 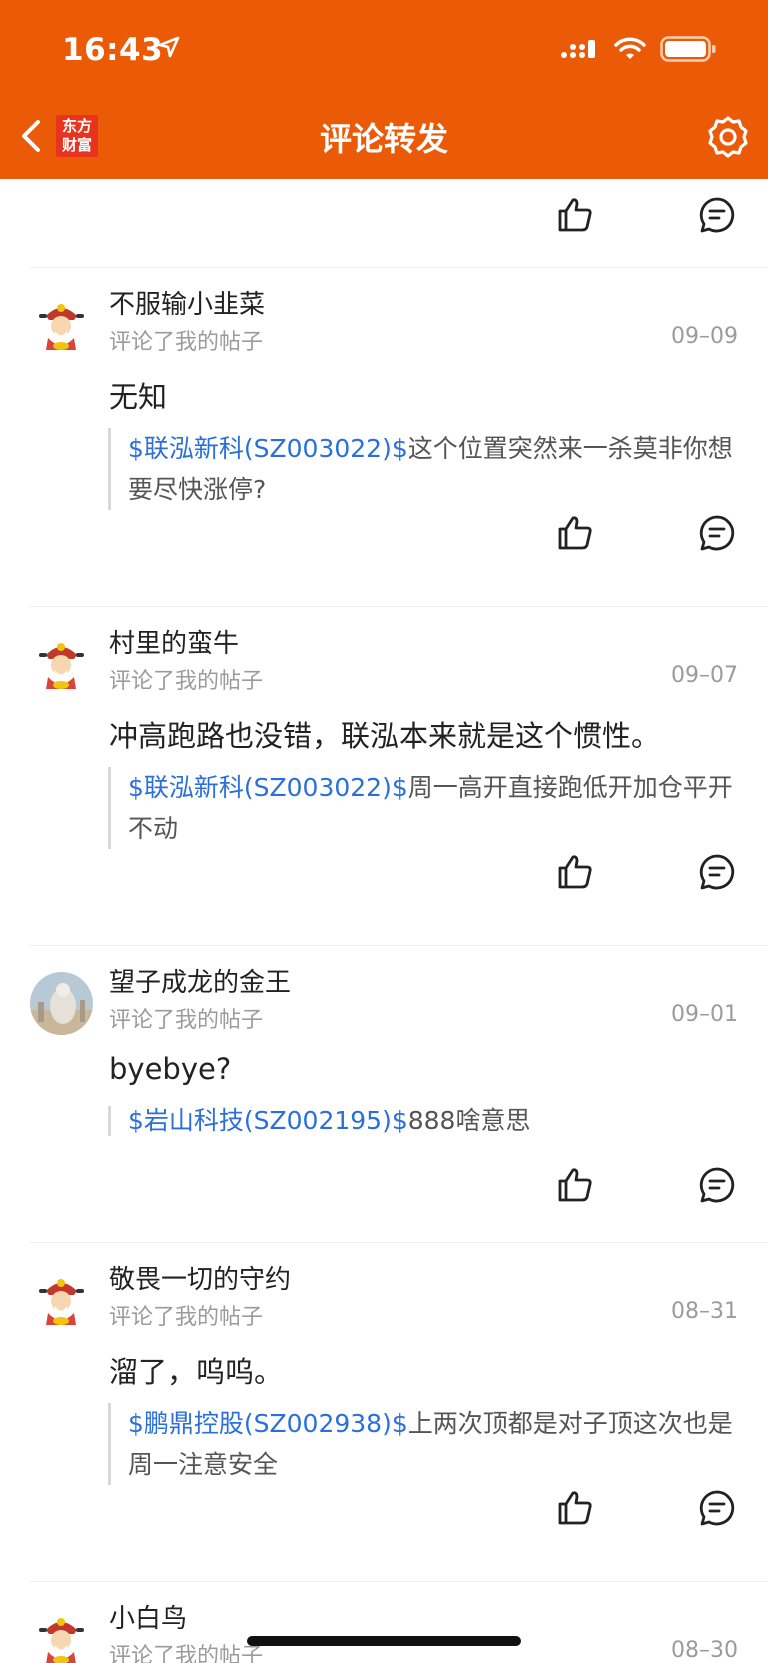 I want to click on notification-item: 小白鸟 评论了我的帖子 08–30, so click(x=384, y=1622).